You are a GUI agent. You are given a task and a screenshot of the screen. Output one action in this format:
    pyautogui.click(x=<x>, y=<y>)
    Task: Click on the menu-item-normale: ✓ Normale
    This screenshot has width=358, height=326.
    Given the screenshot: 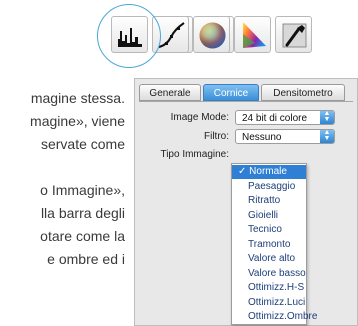 What is the action you would take?
    pyautogui.click(x=269, y=172)
    